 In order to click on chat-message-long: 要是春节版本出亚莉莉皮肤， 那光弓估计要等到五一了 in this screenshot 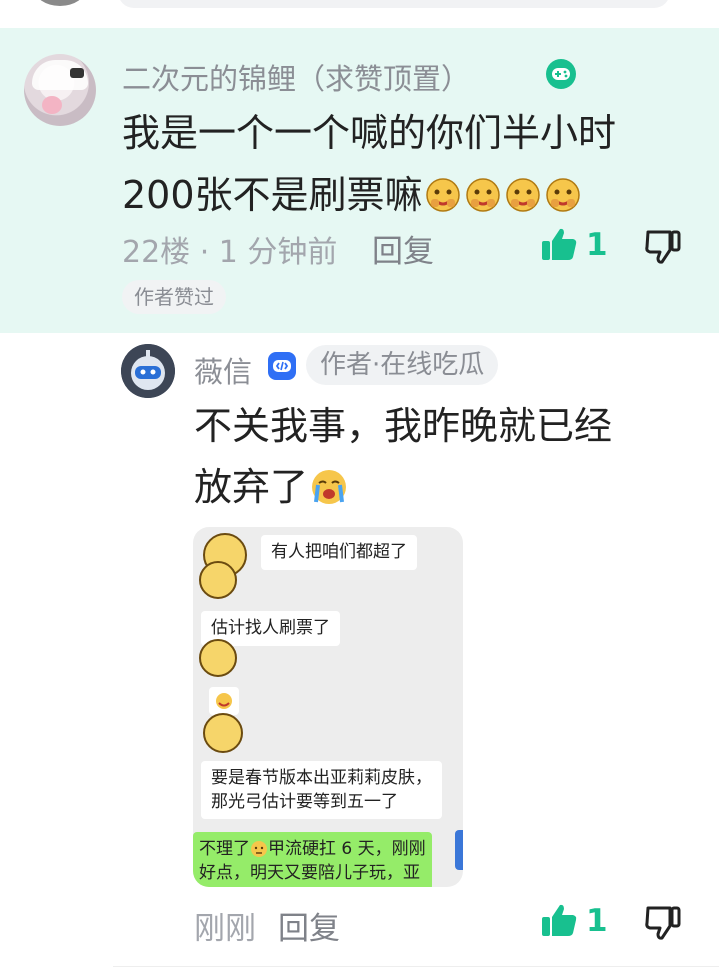, I will do `click(321, 790)`.